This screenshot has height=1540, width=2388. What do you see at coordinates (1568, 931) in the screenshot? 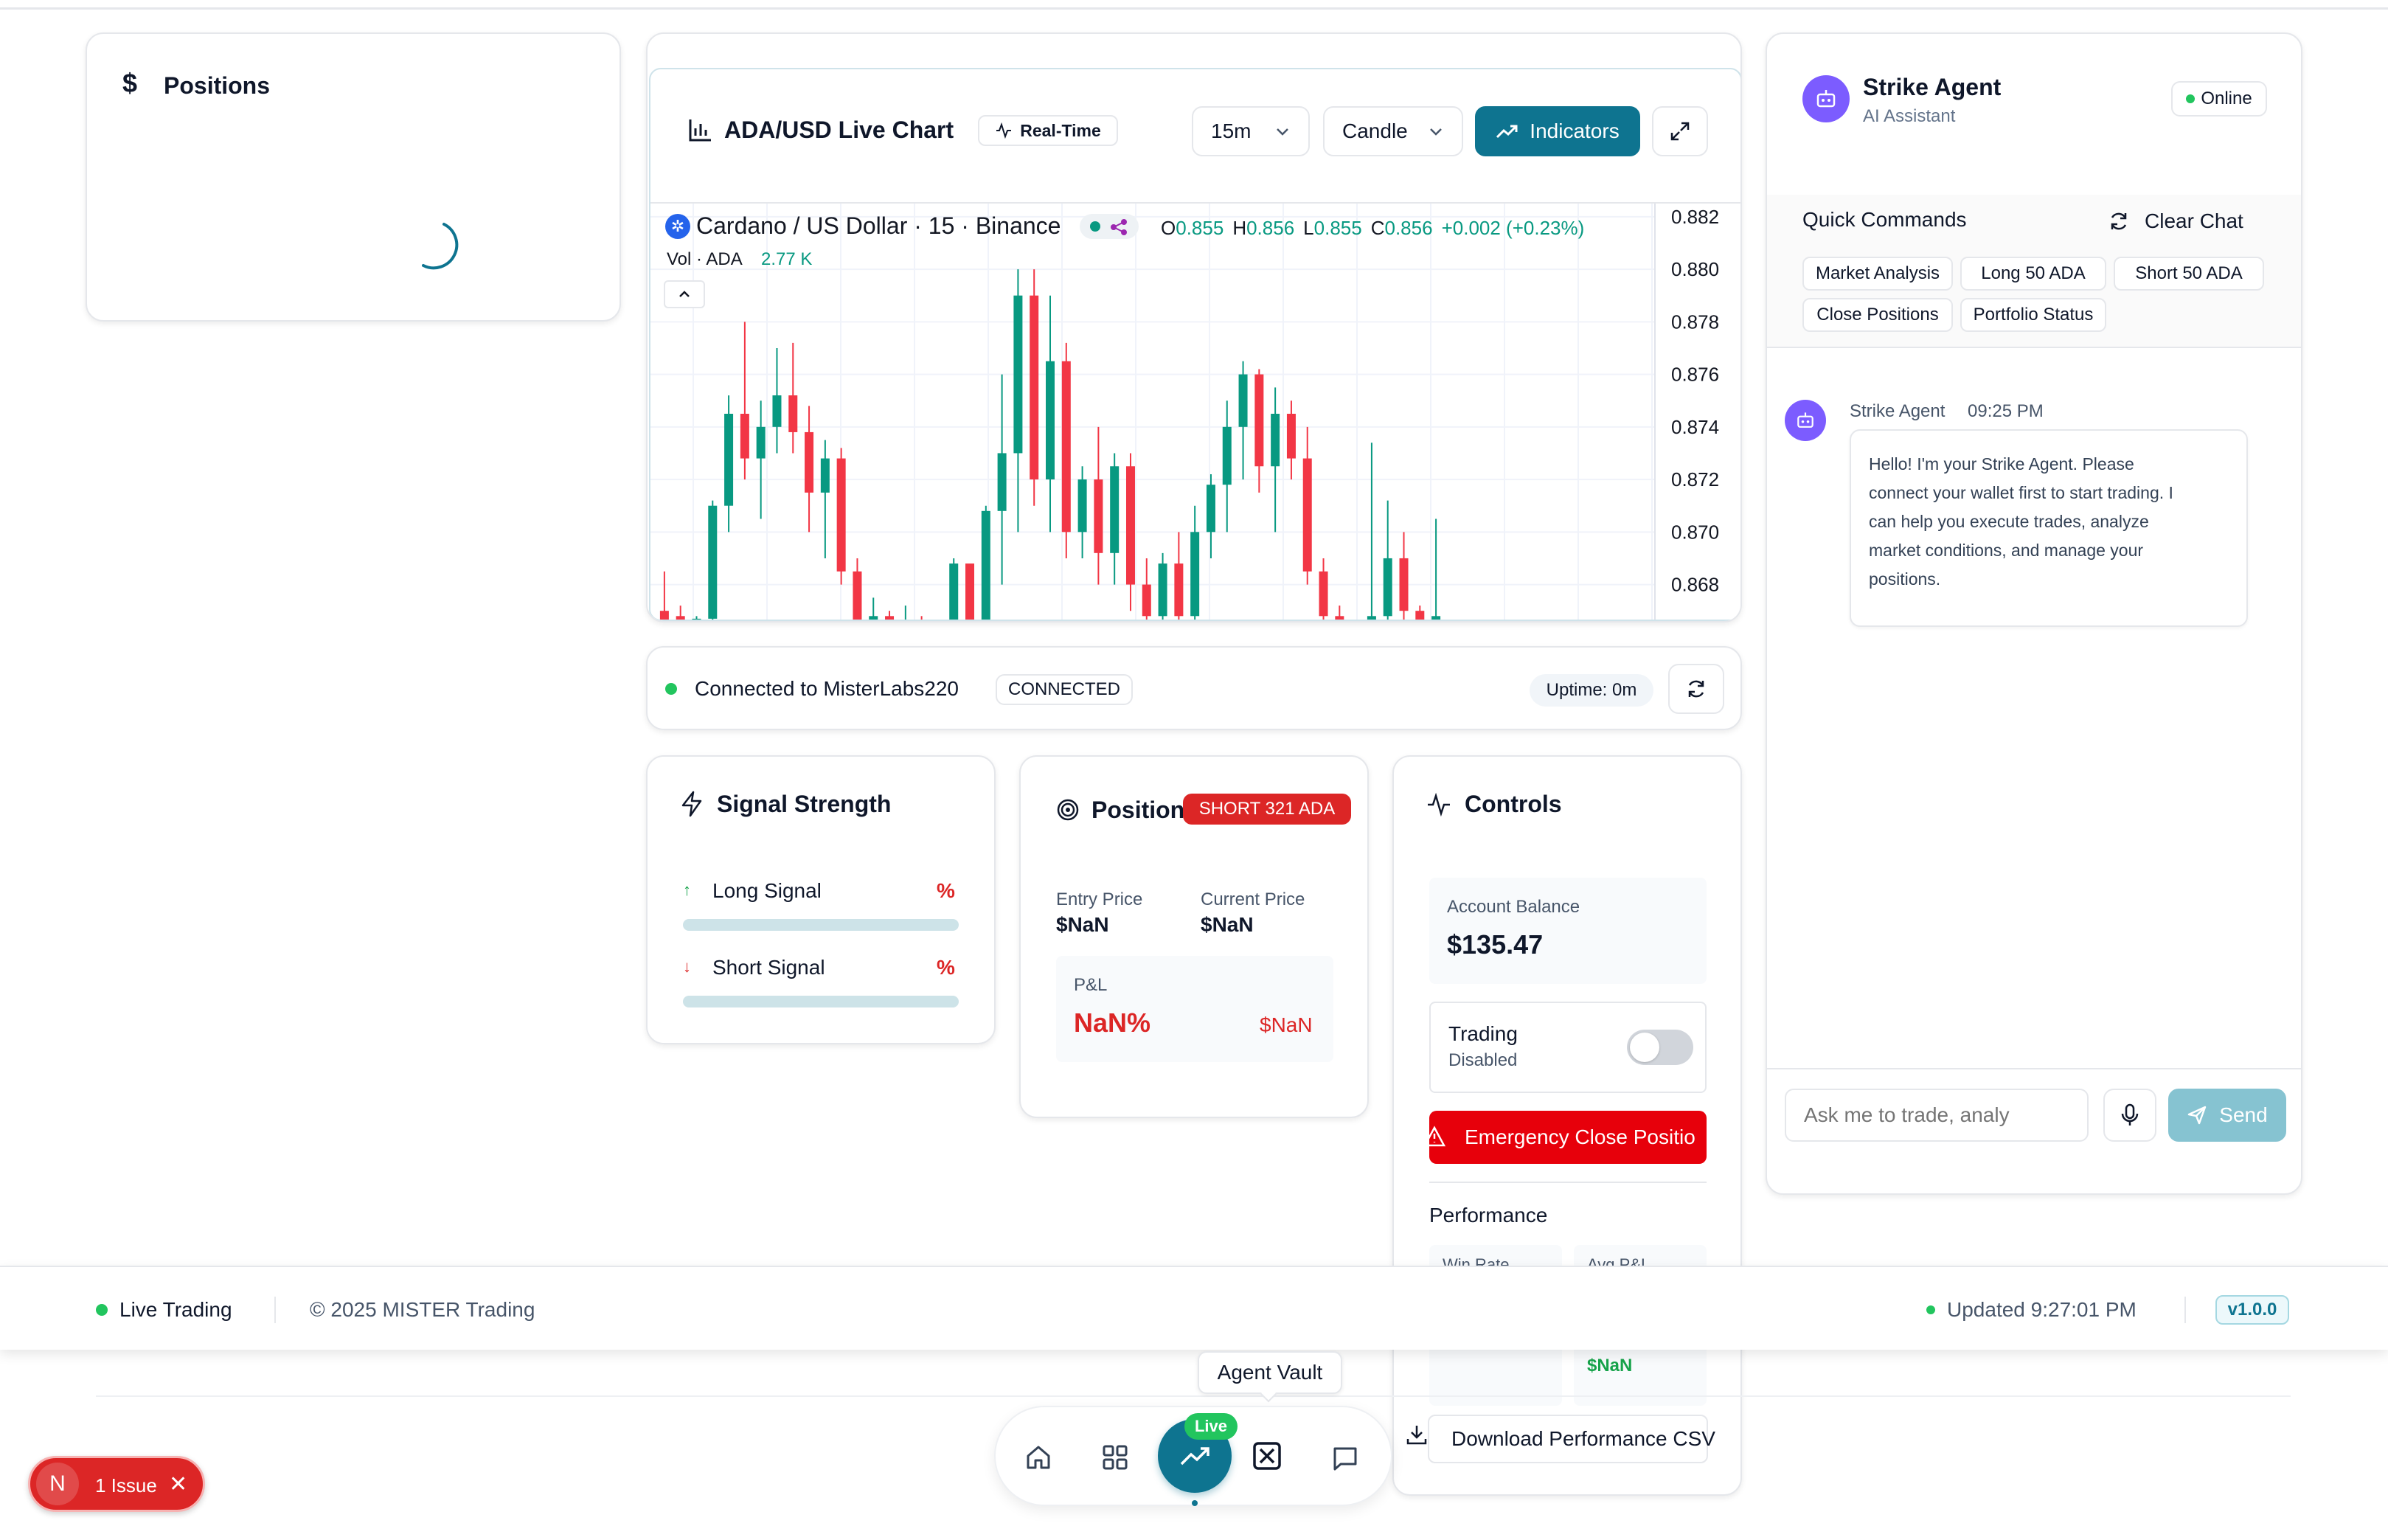
I see `balance-box: Account Balance $135.47` at bounding box center [1568, 931].